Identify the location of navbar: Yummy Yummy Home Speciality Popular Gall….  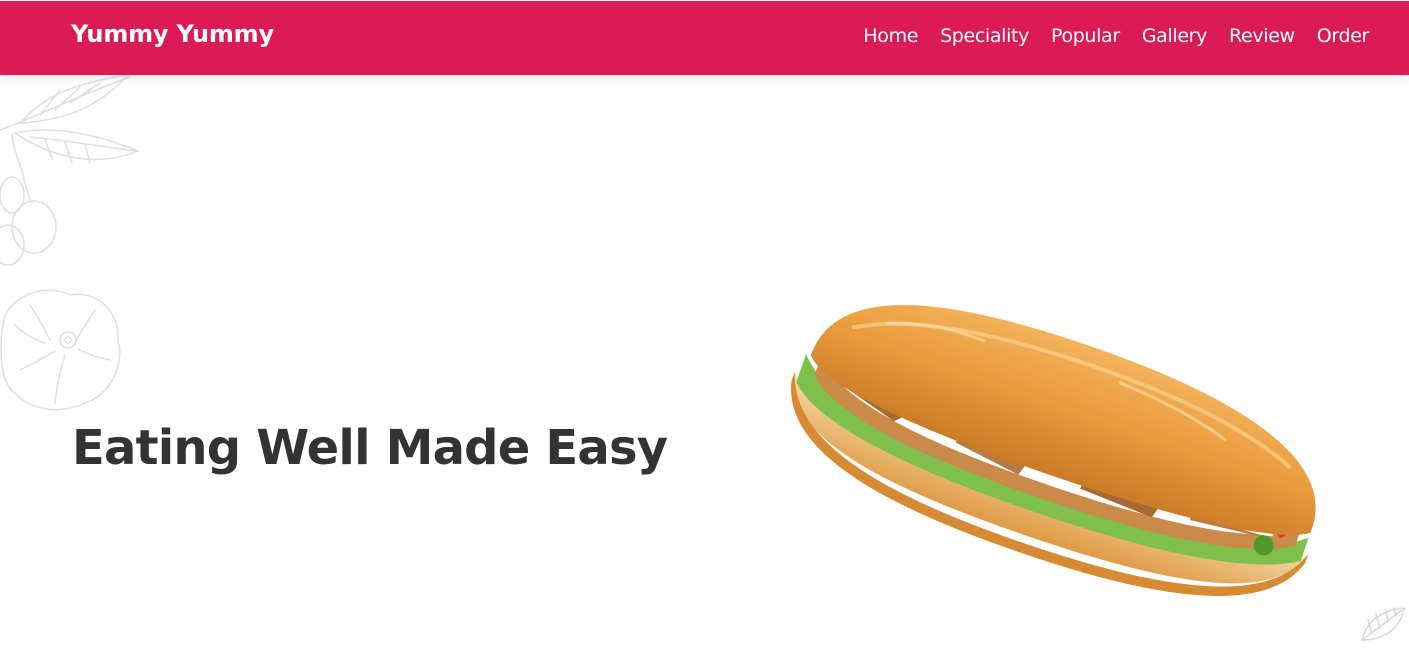
(704, 37).